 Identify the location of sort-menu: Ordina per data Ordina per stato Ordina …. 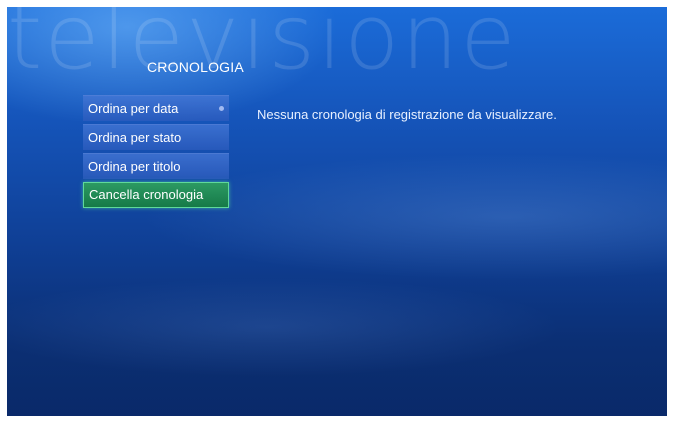
(156, 153).